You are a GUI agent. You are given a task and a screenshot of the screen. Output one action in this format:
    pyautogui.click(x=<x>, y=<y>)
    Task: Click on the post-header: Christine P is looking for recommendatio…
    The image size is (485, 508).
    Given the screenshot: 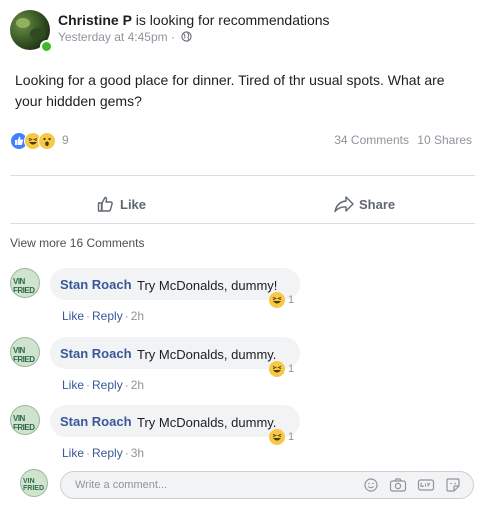 What is the action you would take?
    pyautogui.click(x=242, y=31)
    